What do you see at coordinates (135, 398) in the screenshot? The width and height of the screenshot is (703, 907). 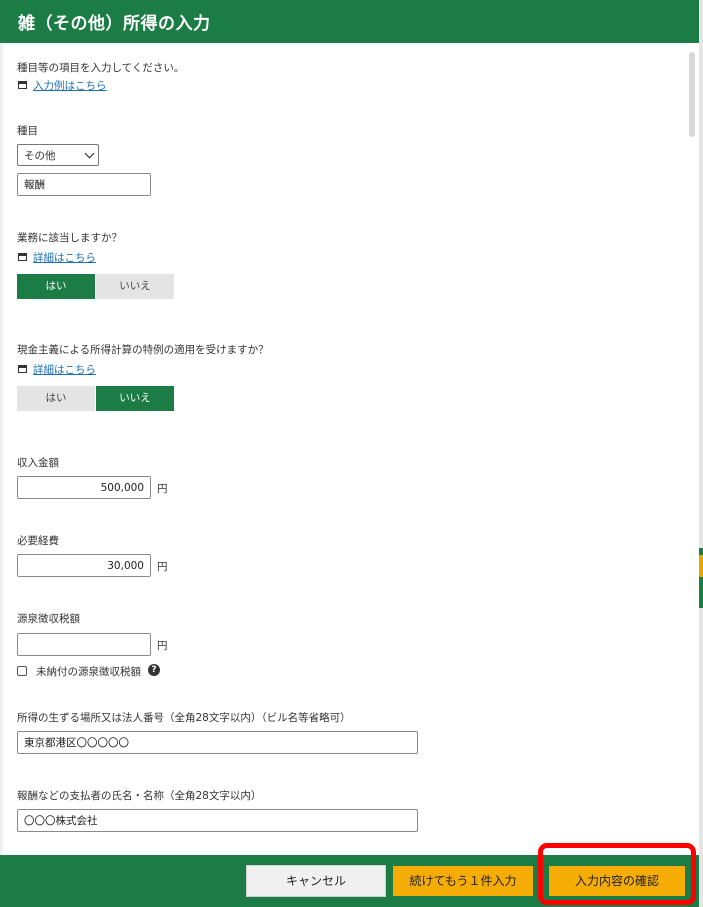 I see `cash-basis-no-button: いいえ` at bounding box center [135, 398].